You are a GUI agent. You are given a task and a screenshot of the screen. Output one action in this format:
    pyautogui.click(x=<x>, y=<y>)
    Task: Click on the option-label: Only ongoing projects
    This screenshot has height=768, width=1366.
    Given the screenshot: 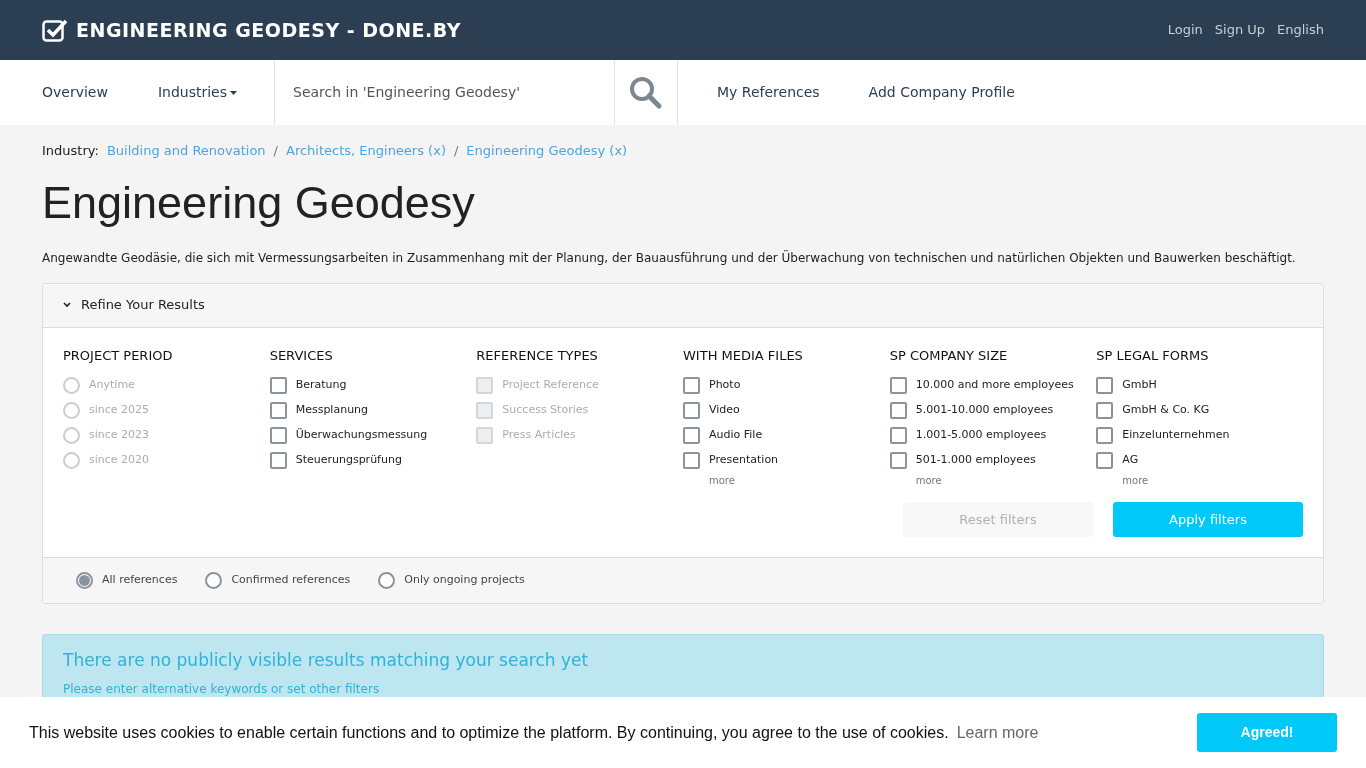 What is the action you would take?
    pyautogui.click(x=464, y=580)
    